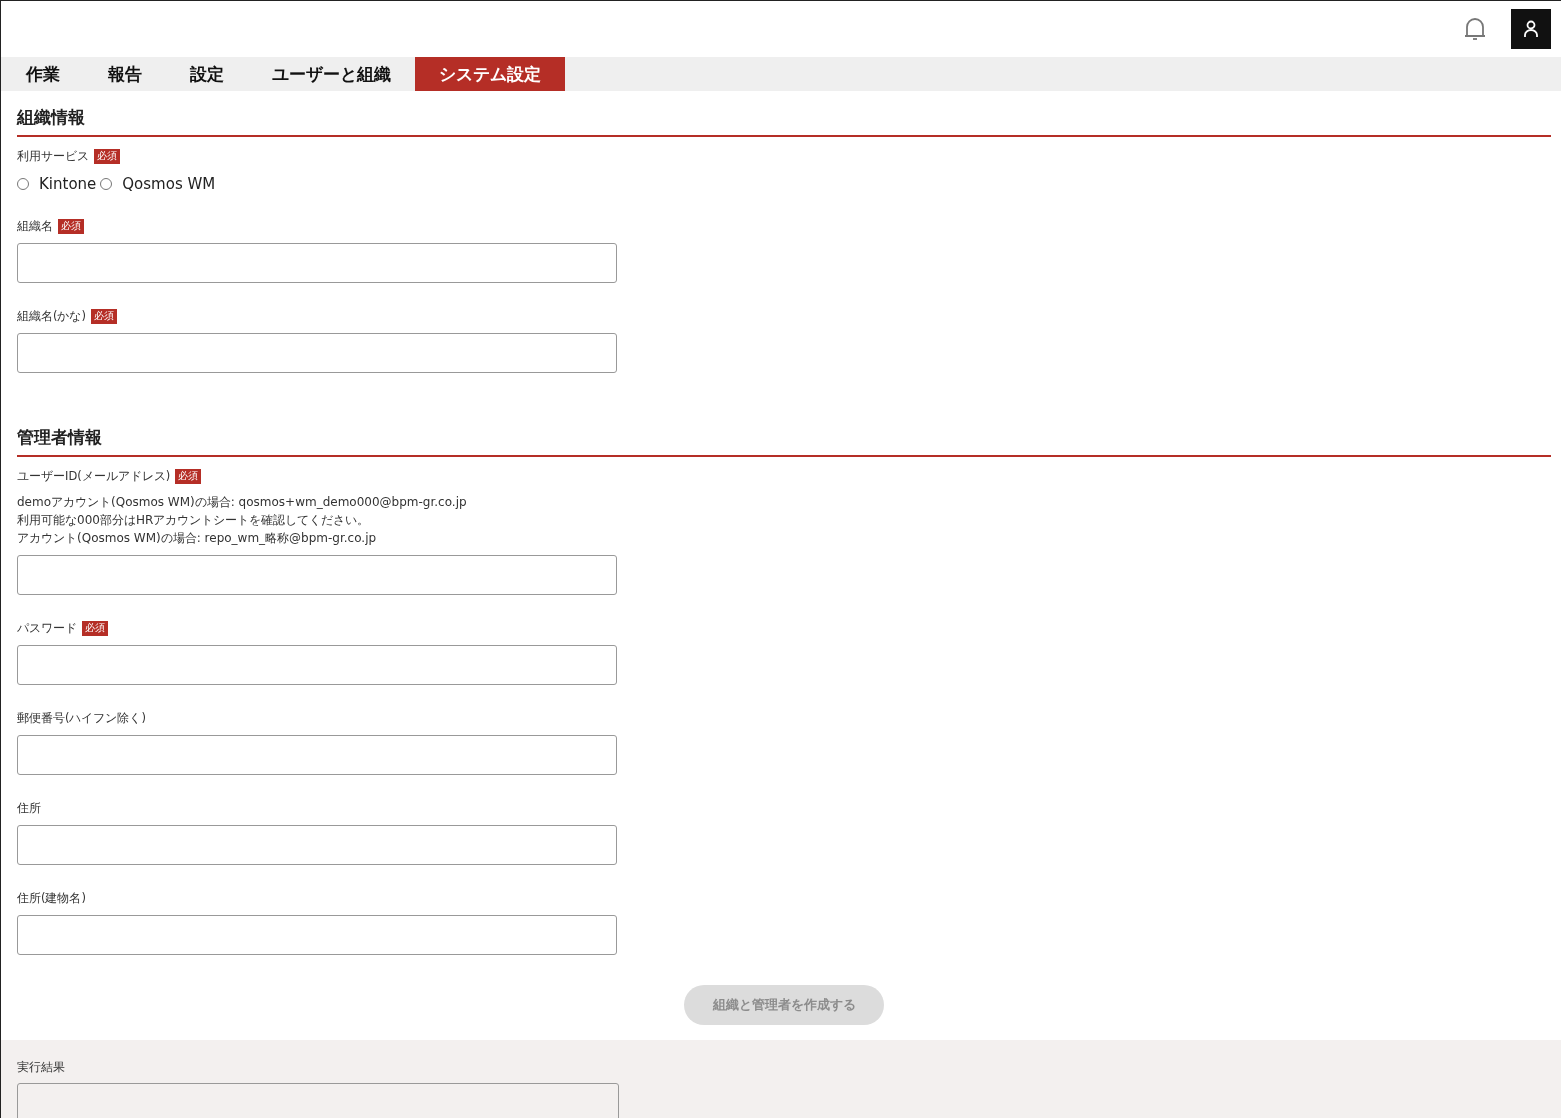 The width and height of the screenshot is (1561, 1118). Describe the element at coordinates (51, 316) in the screenshot. I see `field-label: 組織名(かな)` at that location.